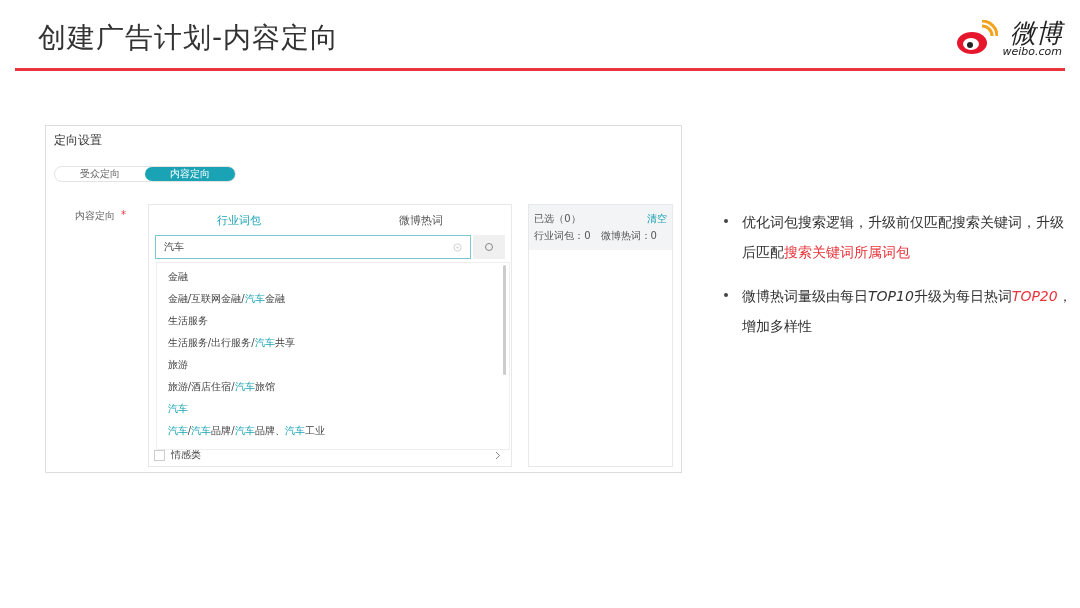 This screenshot has width=1080, height=608. Describe the element at coordinates (504, 320) in the screenshot. I see `scrollbar` at that location.